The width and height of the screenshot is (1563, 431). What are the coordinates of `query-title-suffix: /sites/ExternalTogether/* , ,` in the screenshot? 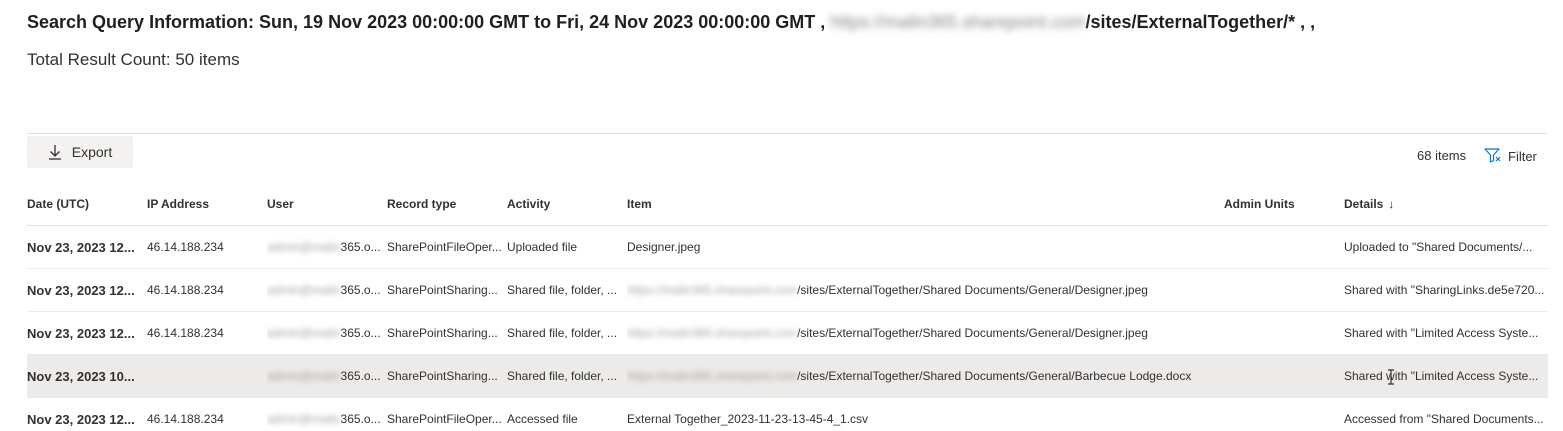 It's located at (1200, 22).